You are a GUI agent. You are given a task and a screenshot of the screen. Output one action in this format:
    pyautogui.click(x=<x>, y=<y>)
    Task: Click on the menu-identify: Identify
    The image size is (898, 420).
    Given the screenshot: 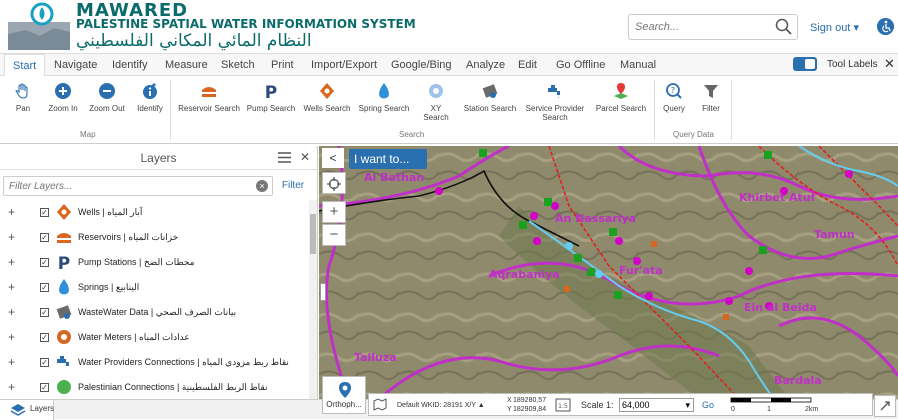 What is the action you would take?
    pyautogui.click(x=129, y=65)
    